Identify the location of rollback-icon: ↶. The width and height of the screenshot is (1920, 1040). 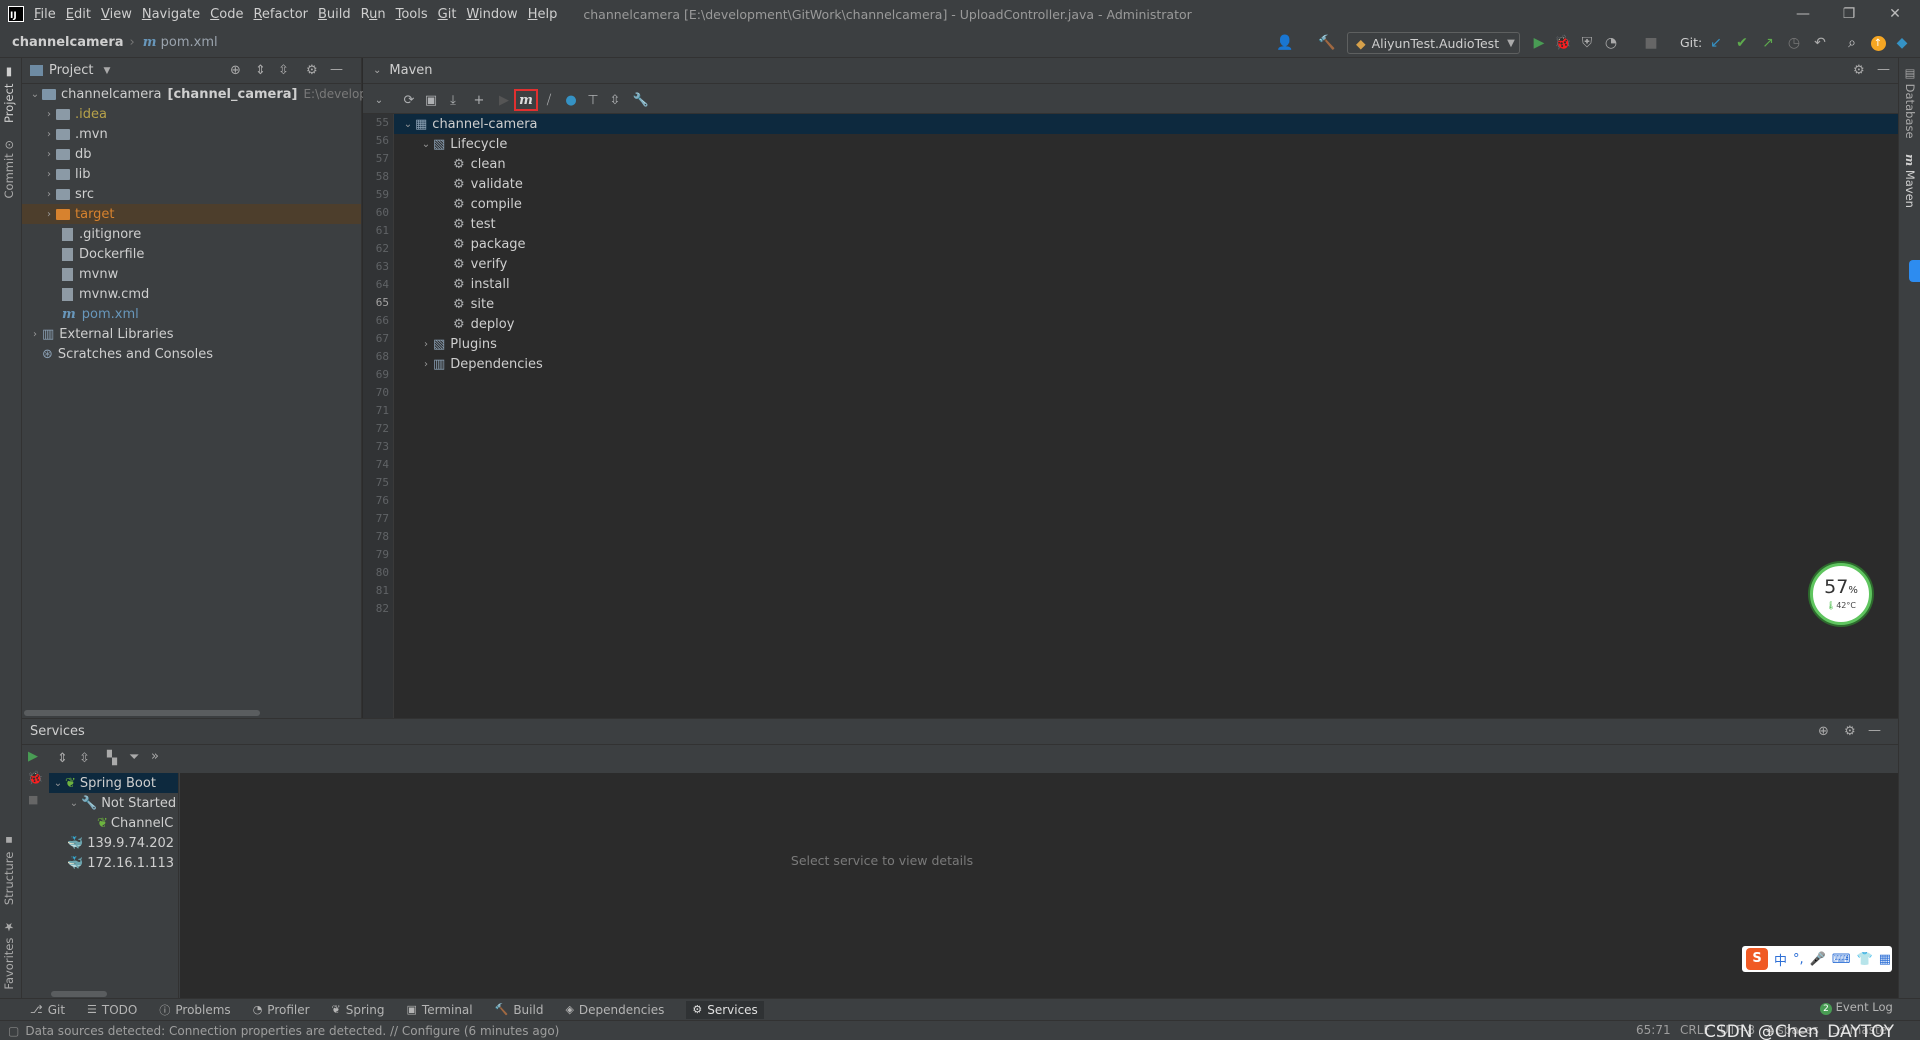
(1820, 43).